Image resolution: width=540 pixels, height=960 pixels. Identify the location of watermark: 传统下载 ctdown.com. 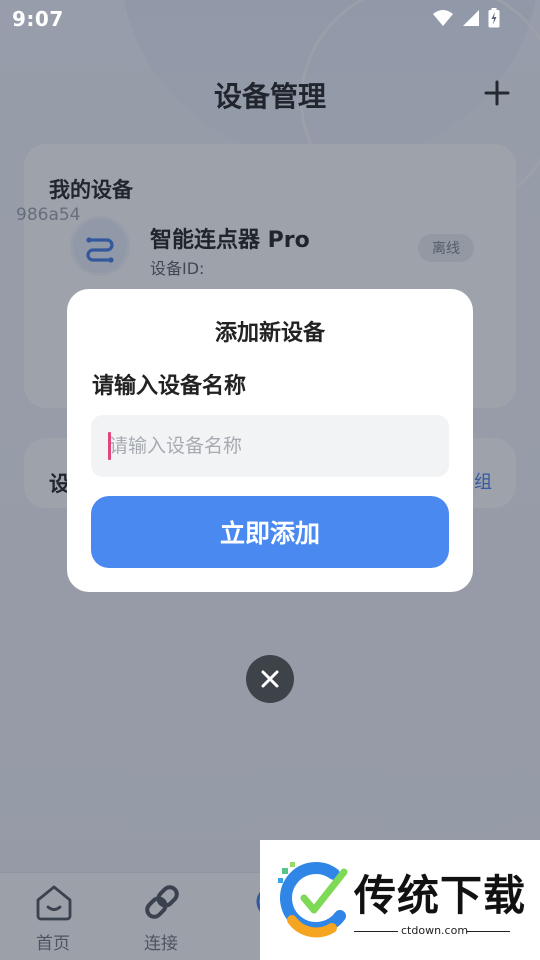
(400, 900).